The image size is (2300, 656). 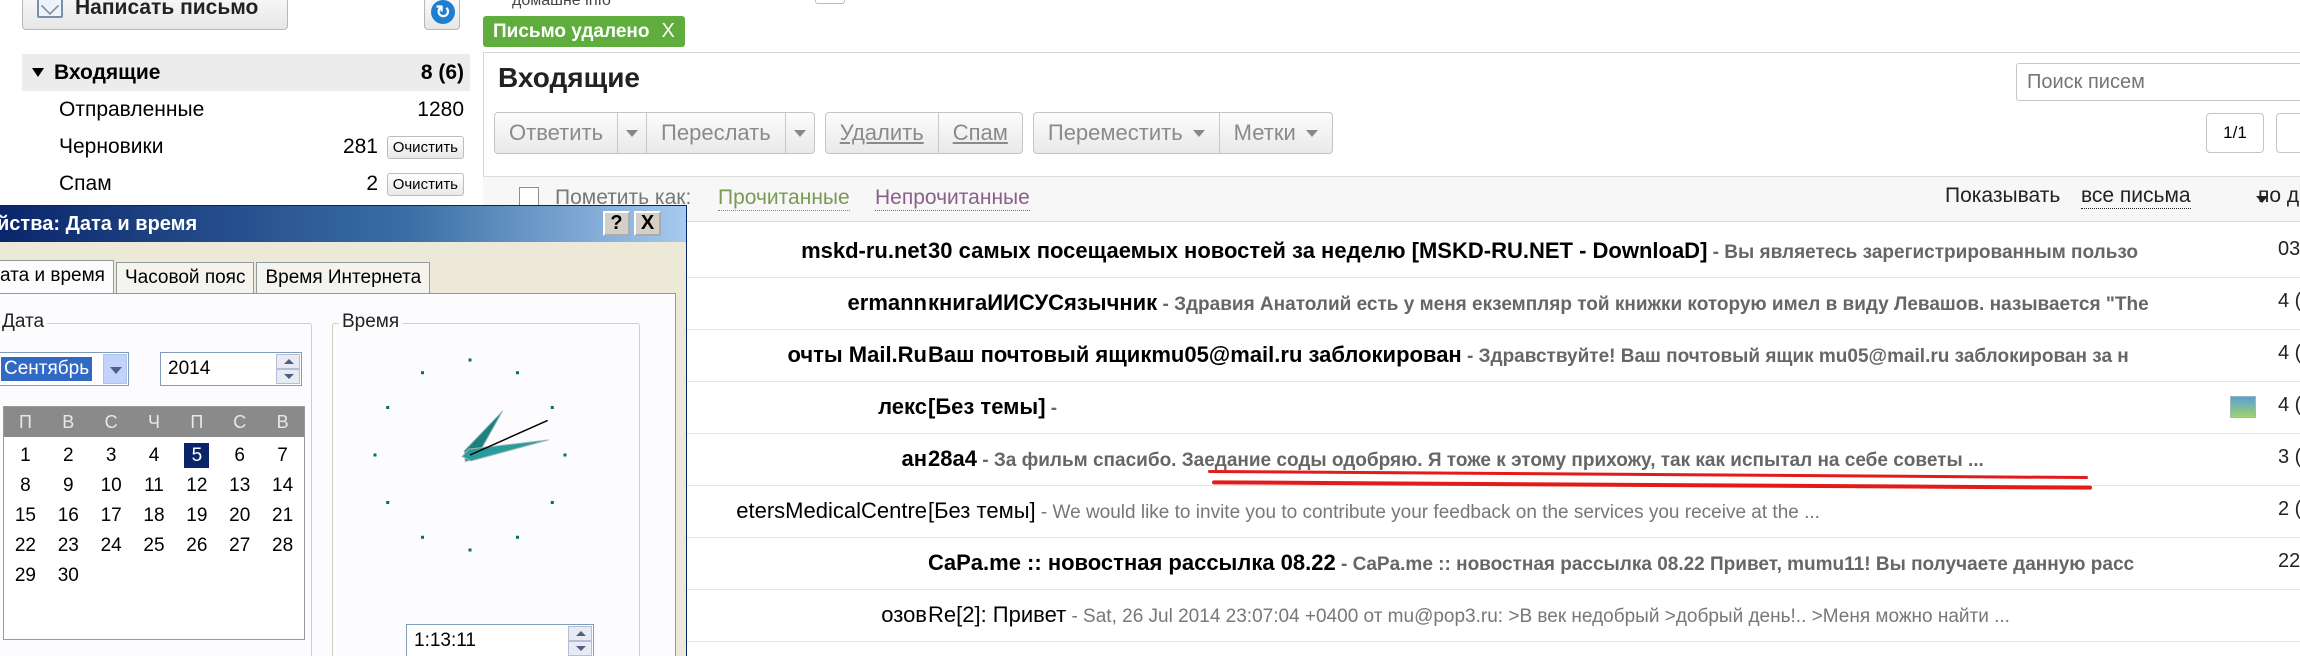 What do you see at coordinates (2235, 133) in the screenshot?
I see `page-indicator: 1/1` at bounding box center [2235, 133].